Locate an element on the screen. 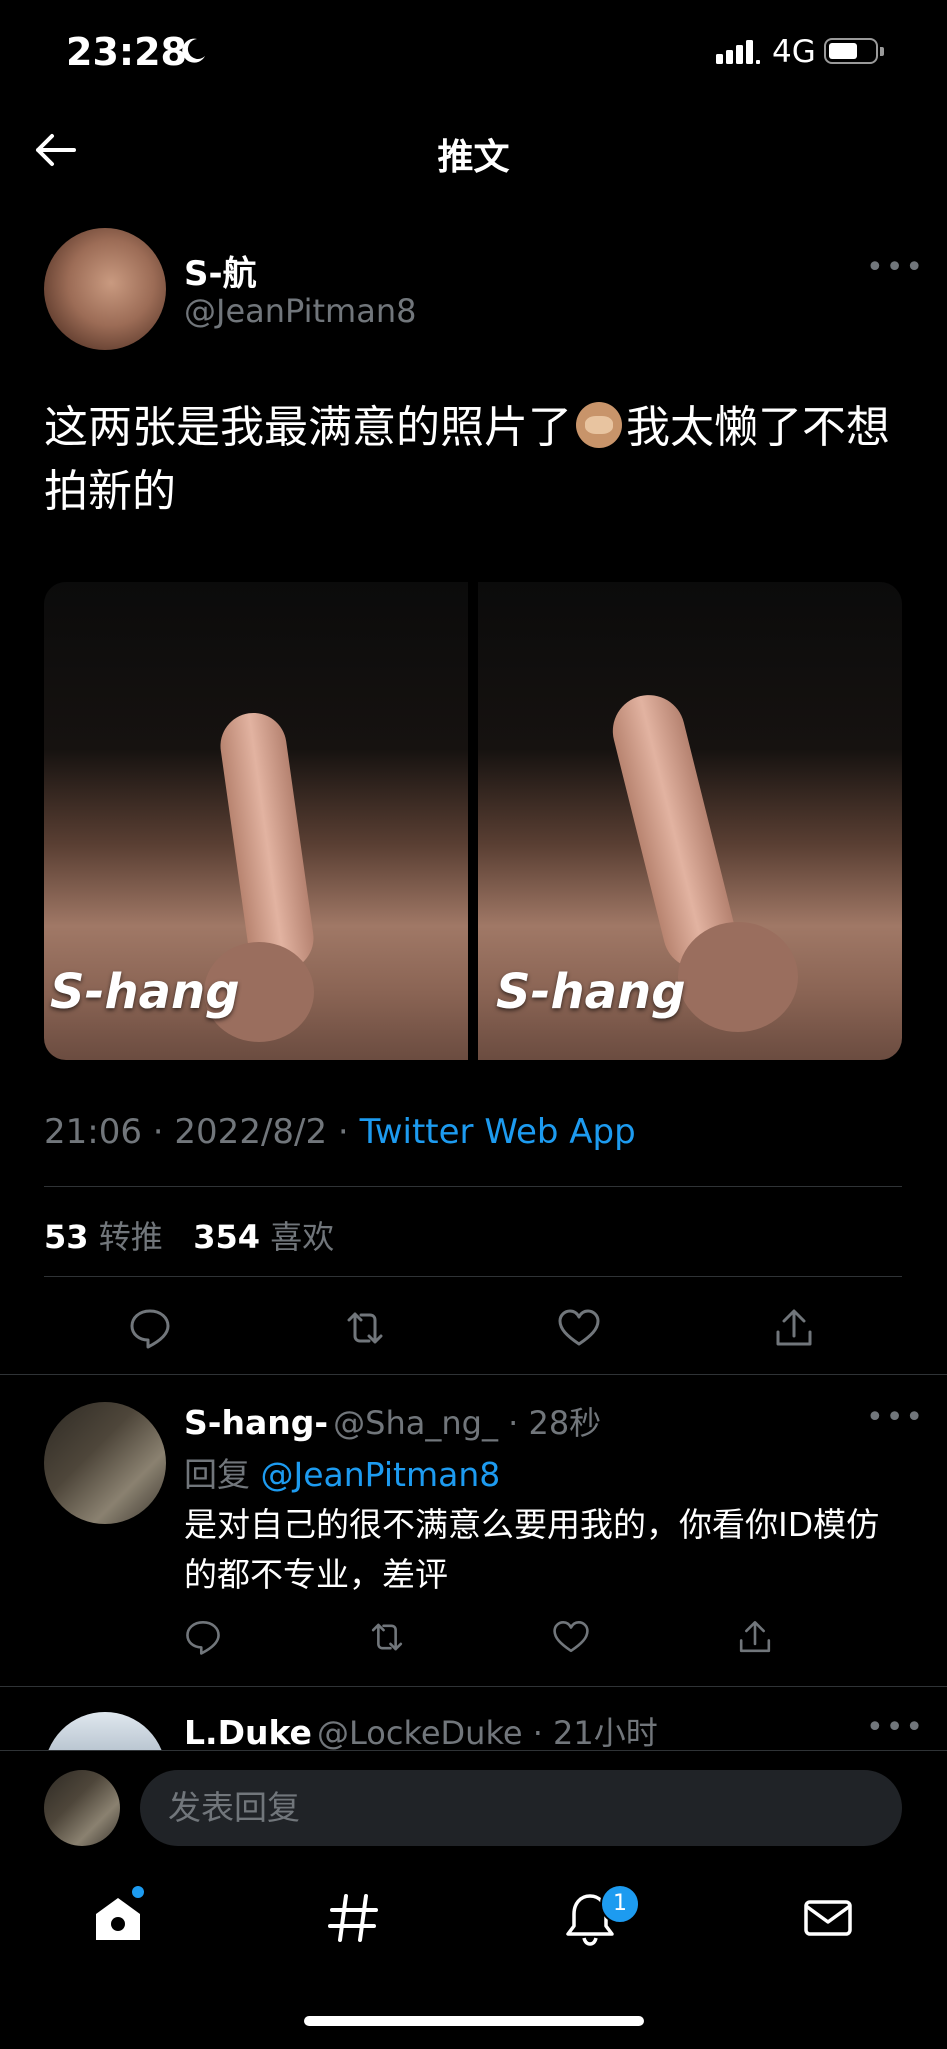 The height and width of the screenshot is (2049, 947). current-user-avatar is located at coordinates (82, 1808).